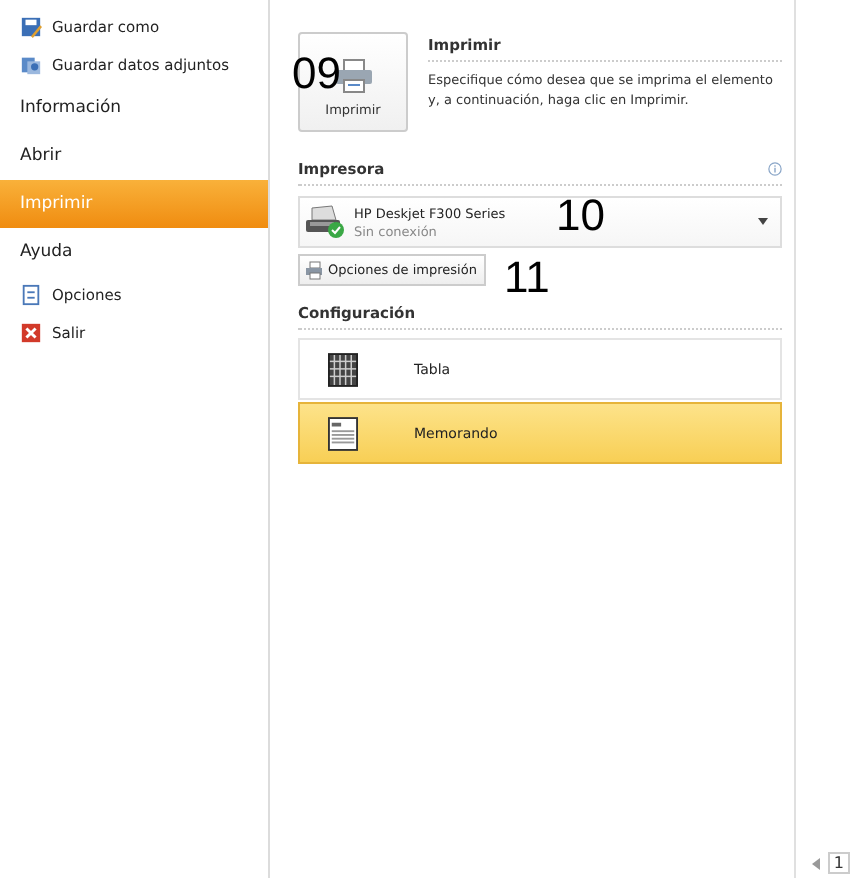 This screenshot has width=854, height=878. I want to click on previous-page-icon, so click(815, 863).